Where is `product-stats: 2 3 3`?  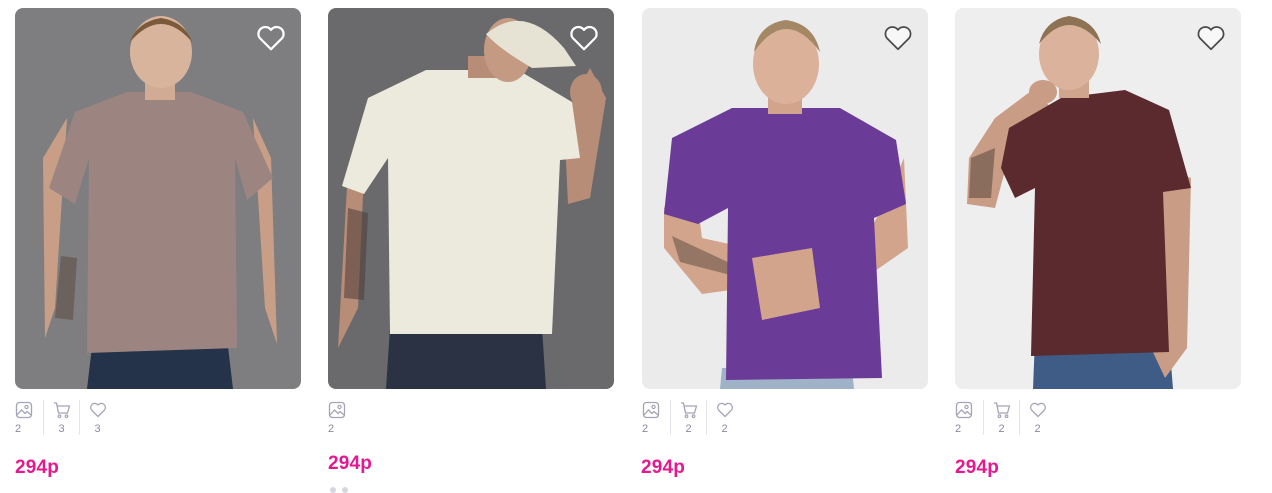 product-stats: 2 3 3 is located at coordinates (158, 419).